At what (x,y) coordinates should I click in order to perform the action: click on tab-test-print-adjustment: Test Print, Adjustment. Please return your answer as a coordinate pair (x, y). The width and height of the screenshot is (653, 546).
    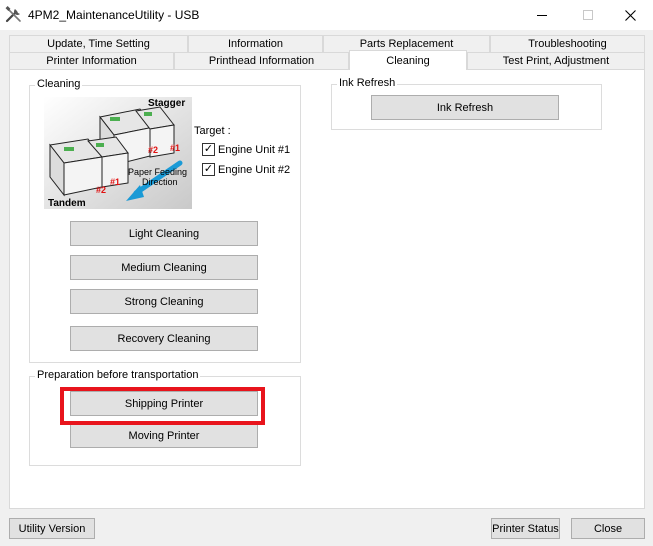
    Looking at the image, I should click on (556, 60).